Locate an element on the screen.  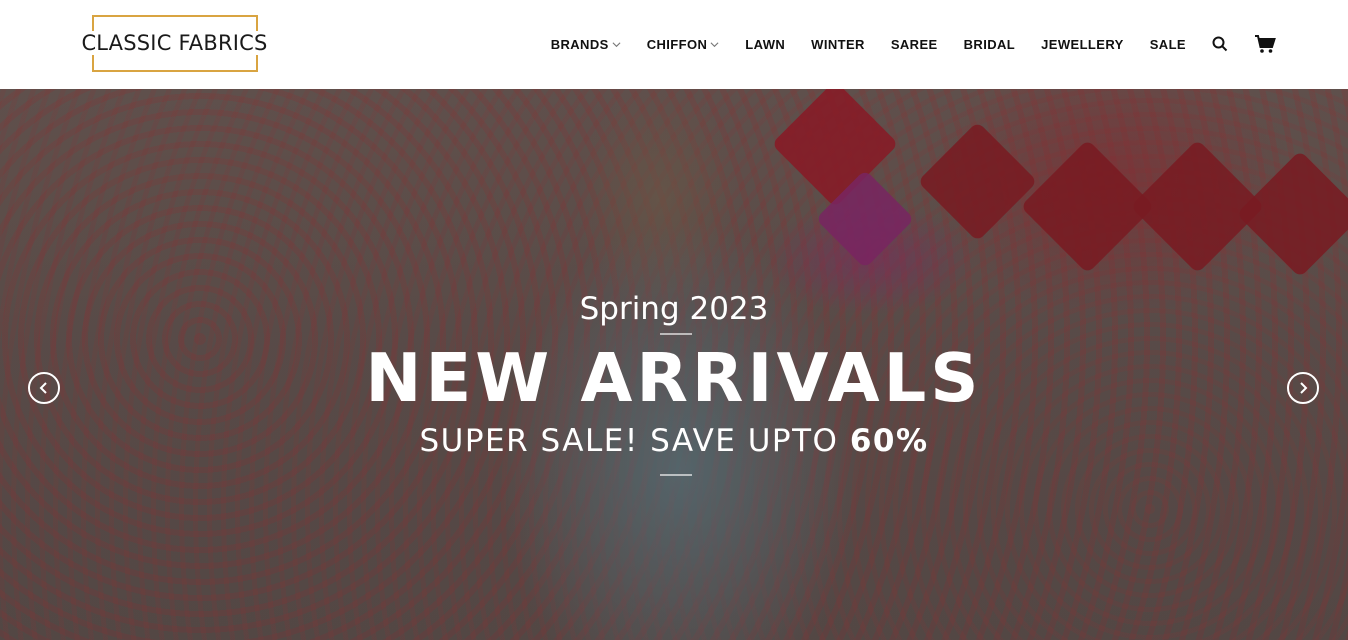
chevron-right-icon is located at coordinates (1304, 388).